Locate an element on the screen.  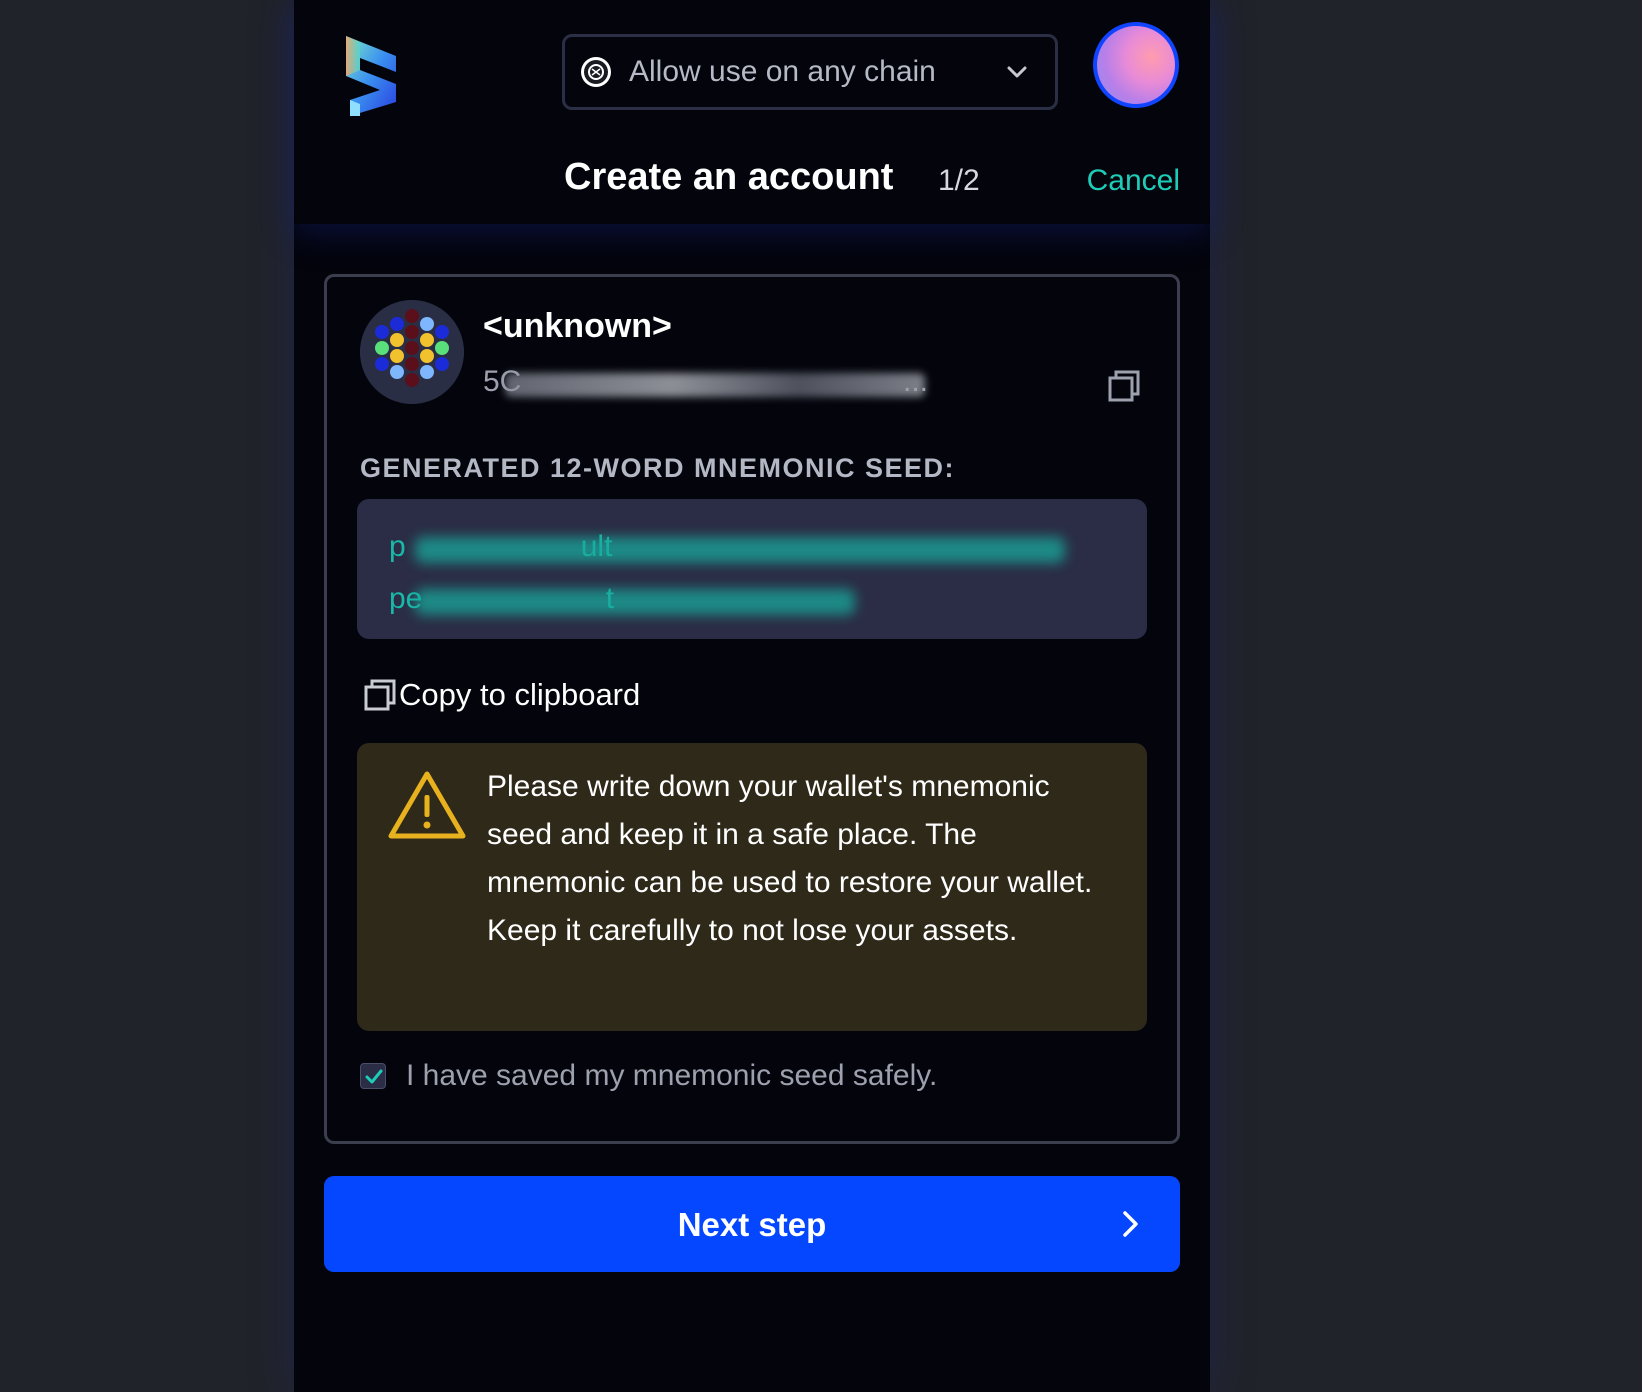
next-step-label: Next step is located at coordinates (752, 1224).